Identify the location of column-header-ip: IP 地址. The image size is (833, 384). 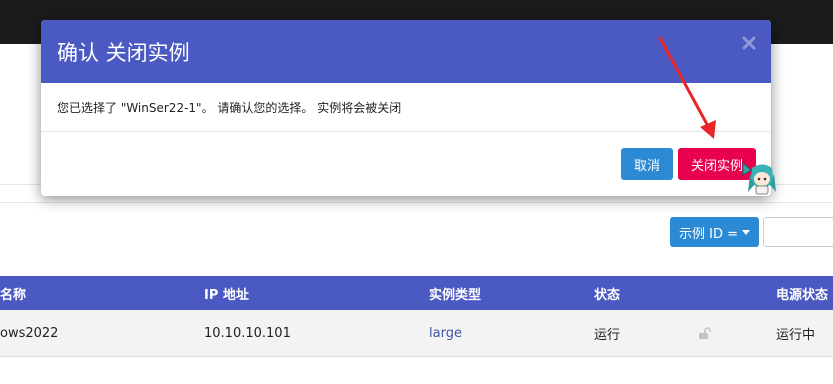
(226, 293).